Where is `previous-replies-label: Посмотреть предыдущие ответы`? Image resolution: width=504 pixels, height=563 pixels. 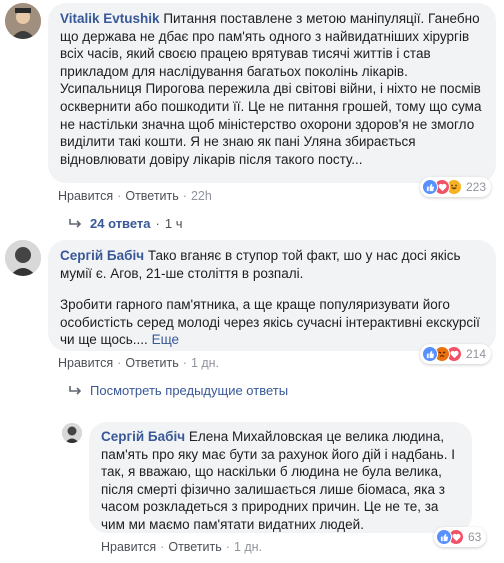
previous-replies-label: Посмотреть предыдущие ответы is located at coordinates (189, 390).